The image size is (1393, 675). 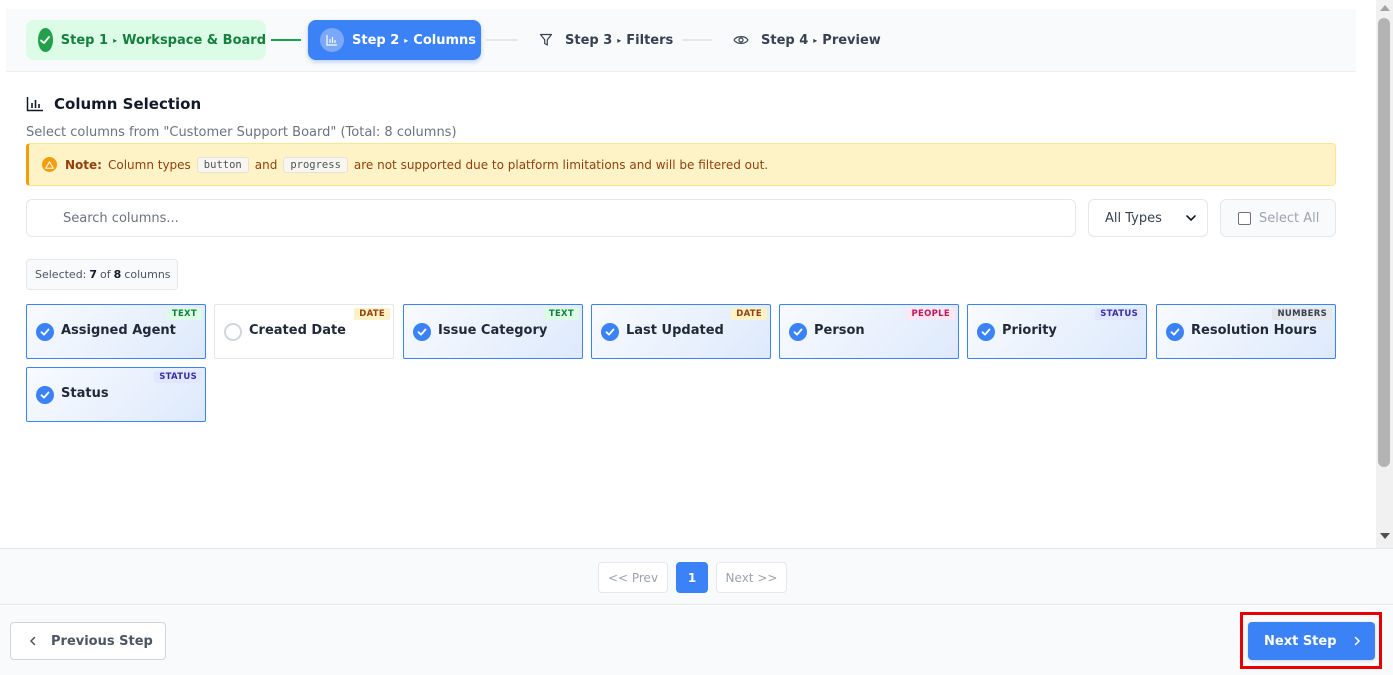 What do you see at coordinates (147, 274) in the screenshot?
I see `selected-suffix: columns` at bounding box center [147, 274].